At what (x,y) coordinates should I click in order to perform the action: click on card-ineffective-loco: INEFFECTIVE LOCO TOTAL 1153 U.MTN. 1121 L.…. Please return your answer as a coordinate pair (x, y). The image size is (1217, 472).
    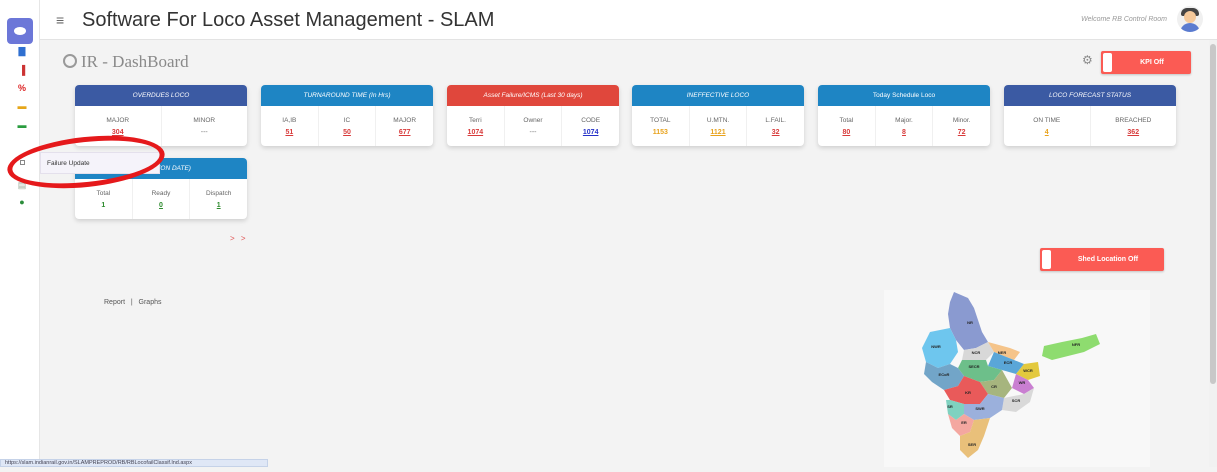
    Looking at the image, I should click on (718, 115).